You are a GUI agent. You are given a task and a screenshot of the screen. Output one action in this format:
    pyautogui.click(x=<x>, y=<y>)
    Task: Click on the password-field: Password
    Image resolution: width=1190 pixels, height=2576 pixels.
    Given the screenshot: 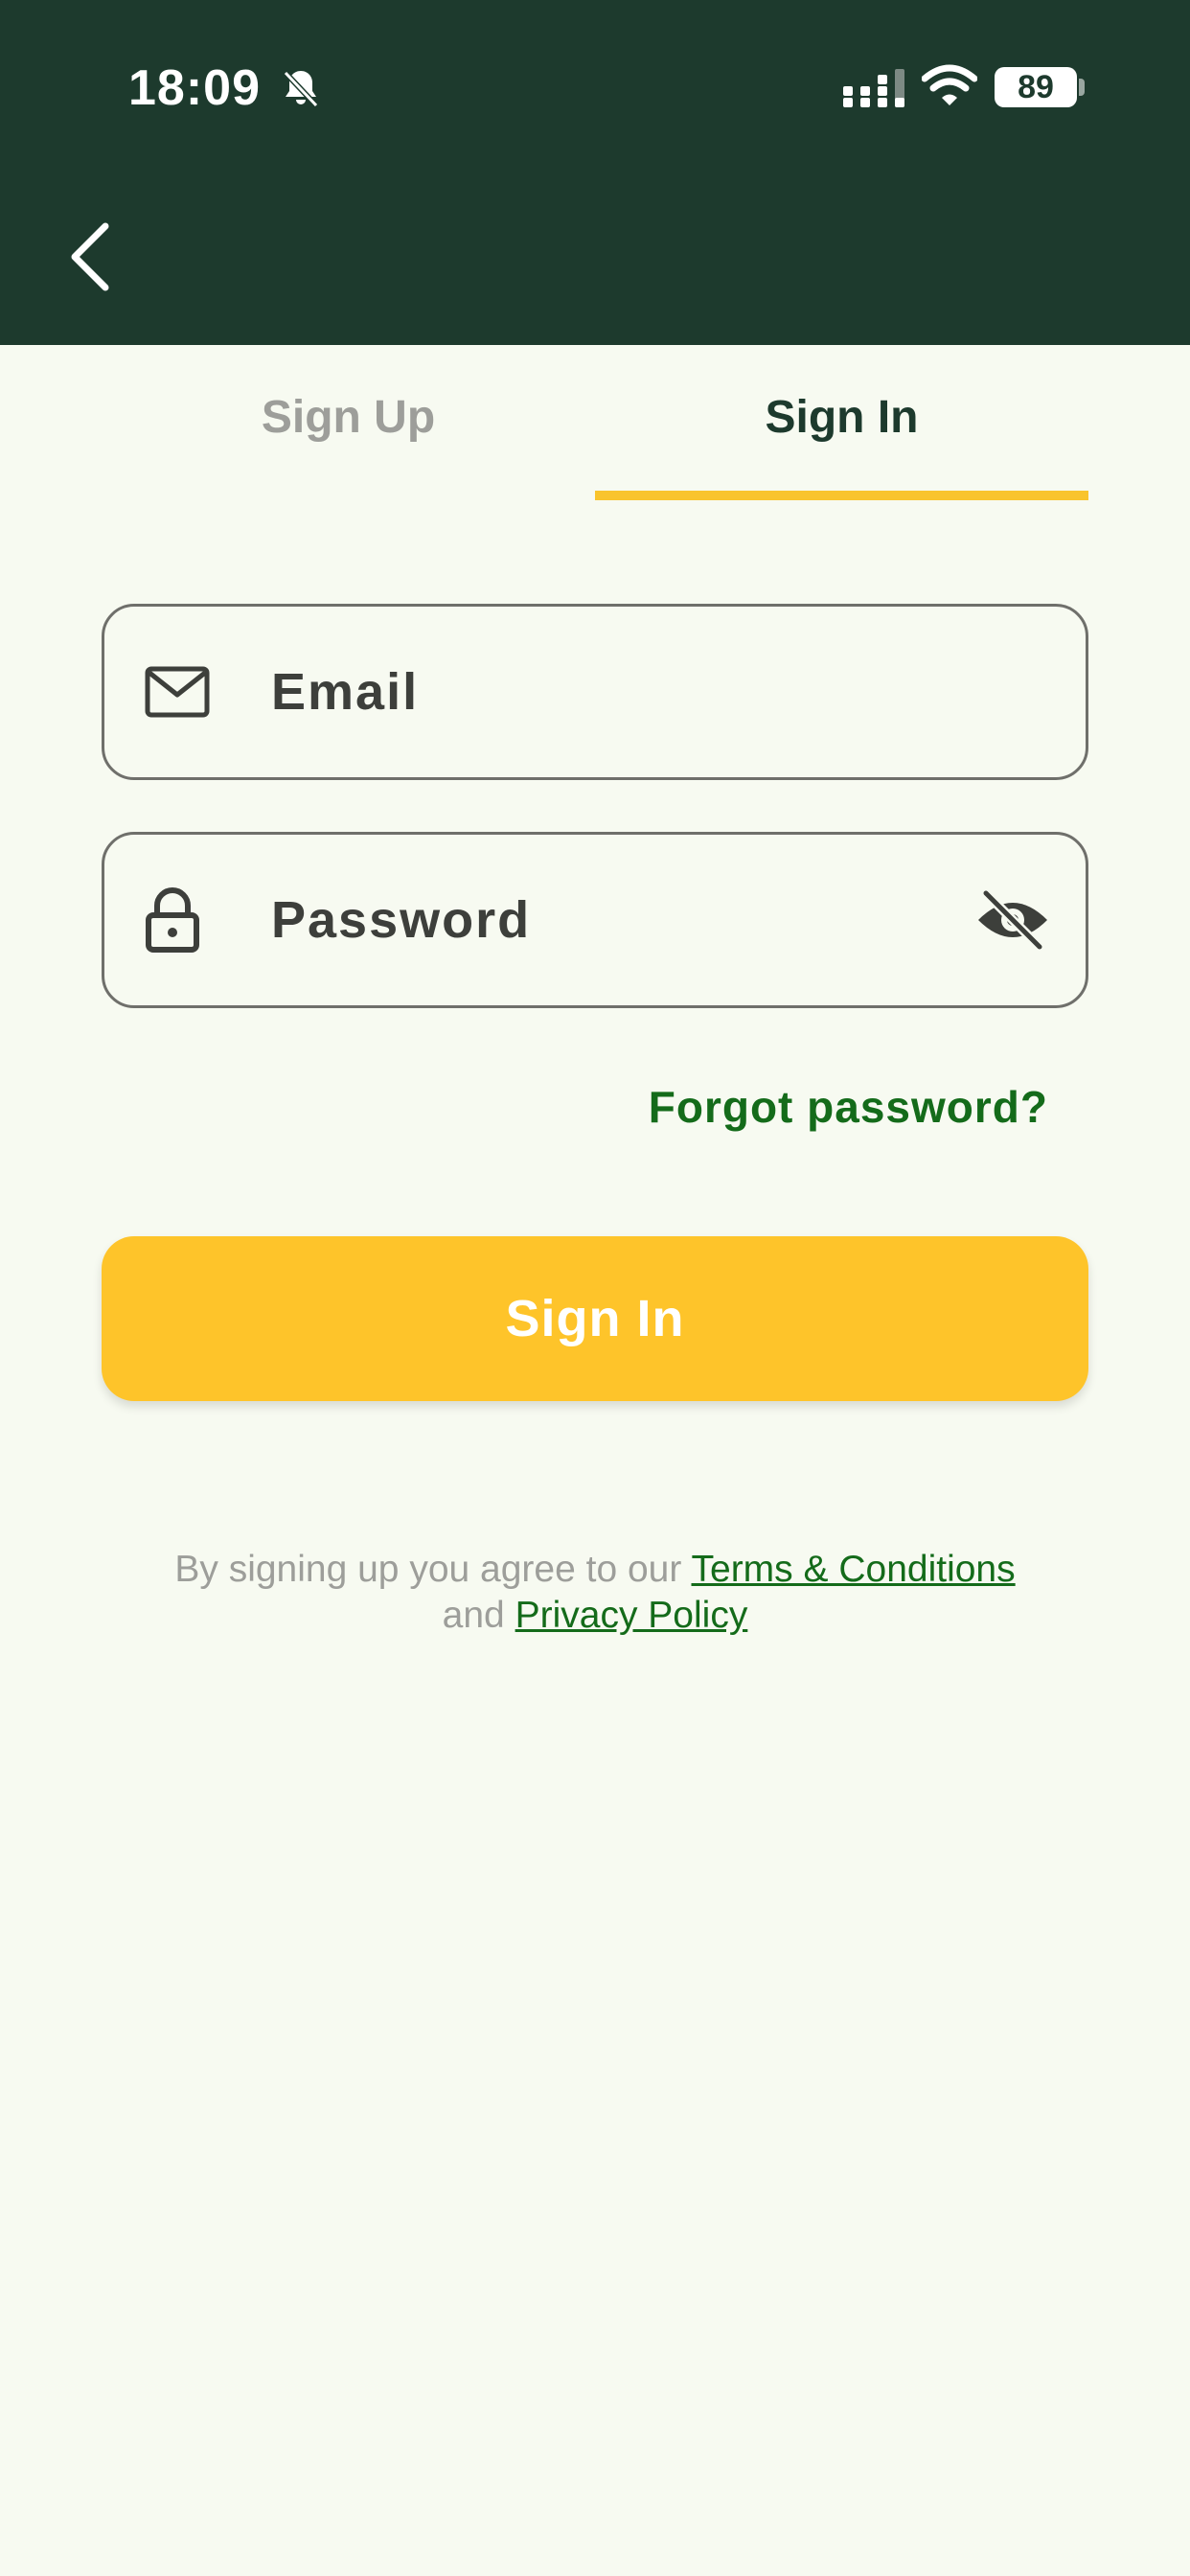 What is the action you would take?
    pyautogui.click(x=595, y=920)
    